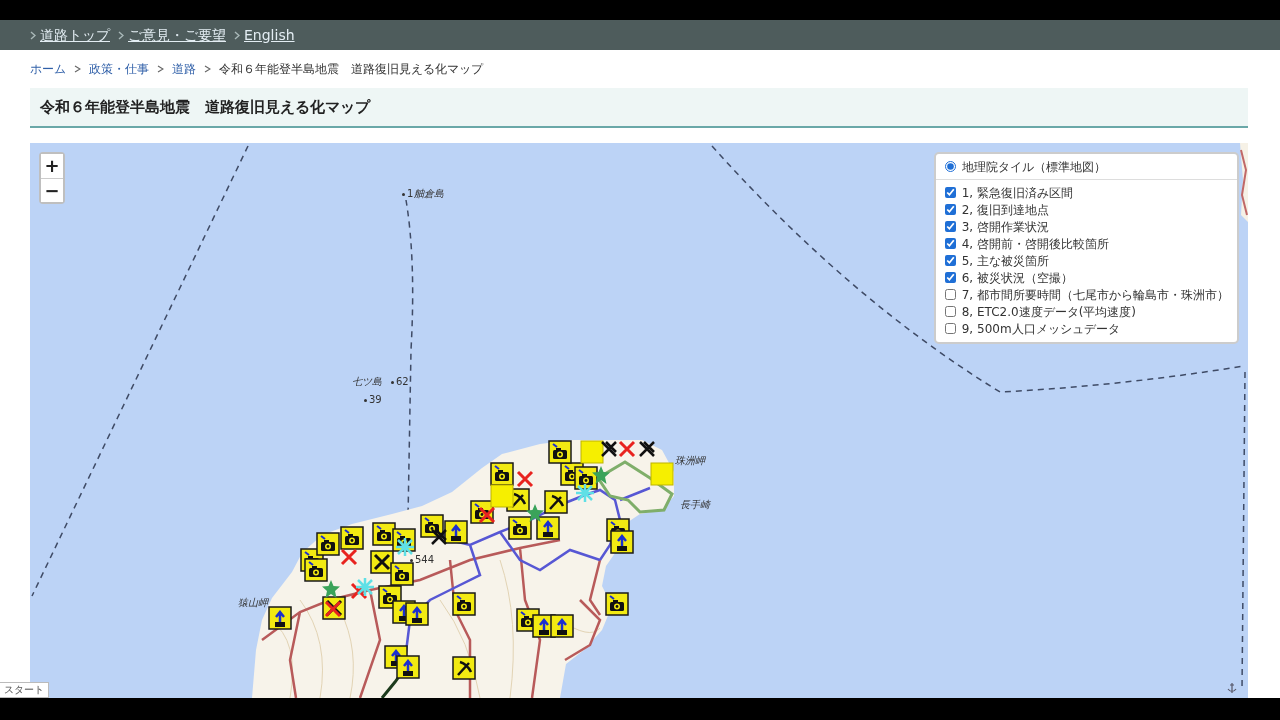 The width and height of the screenshot is (1280, 720). What do you see at coordinates (269, 35) in the screenshot?
I see `nav-link: English` at bounding box center [269, 35].